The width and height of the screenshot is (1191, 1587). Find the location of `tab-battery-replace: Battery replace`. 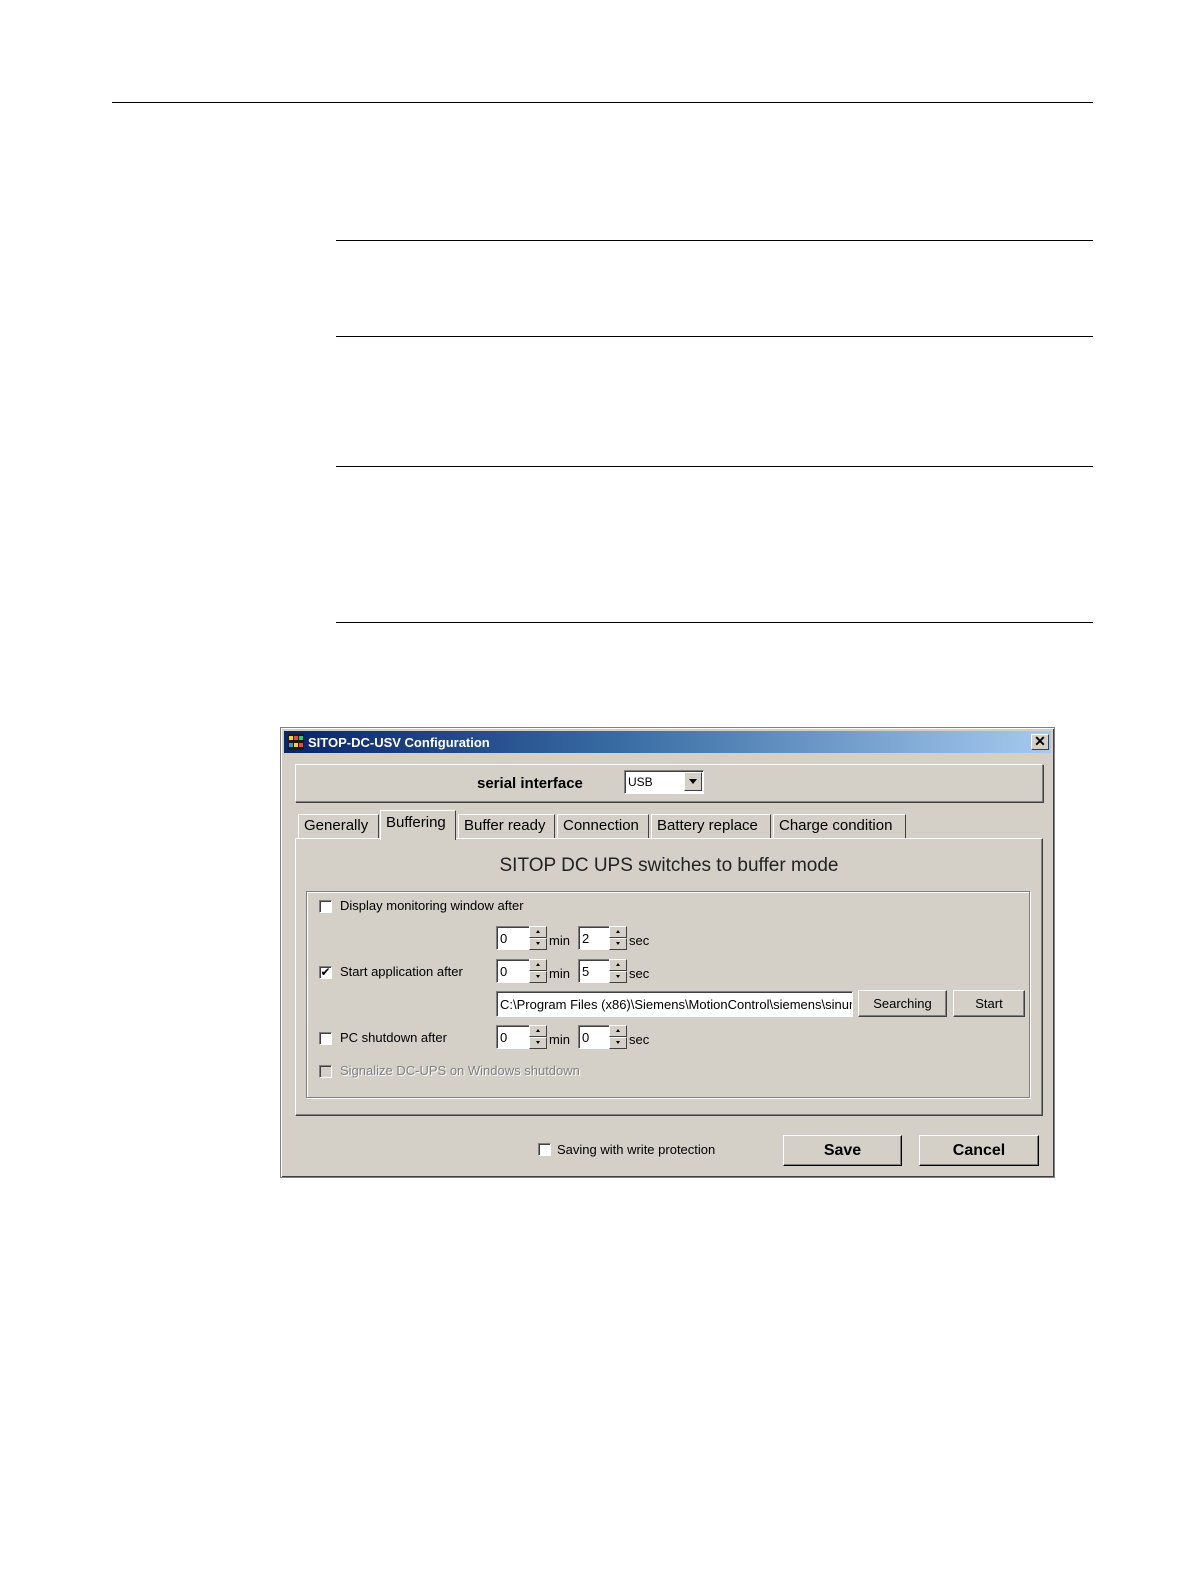

tab-battery-replace: Battery replace is located at coordinates (711, 826).